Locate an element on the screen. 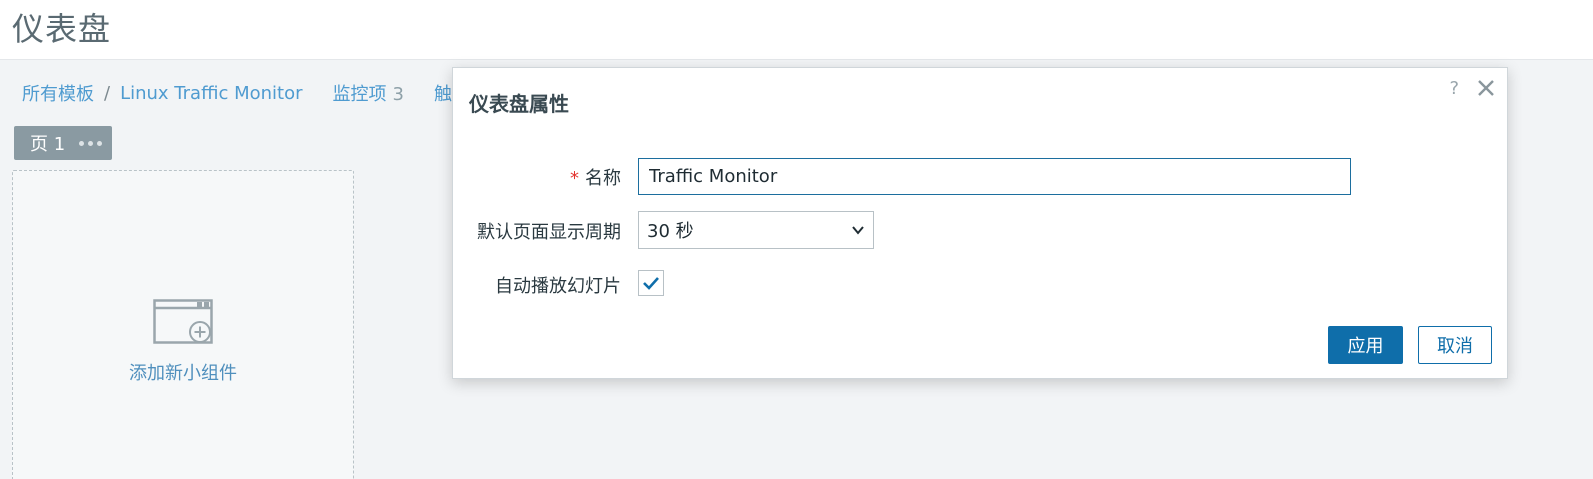 The width and height of the screenshot is (1593, 479). dashboard-page-tab: 页 1 is located at coordinates (63, 143).